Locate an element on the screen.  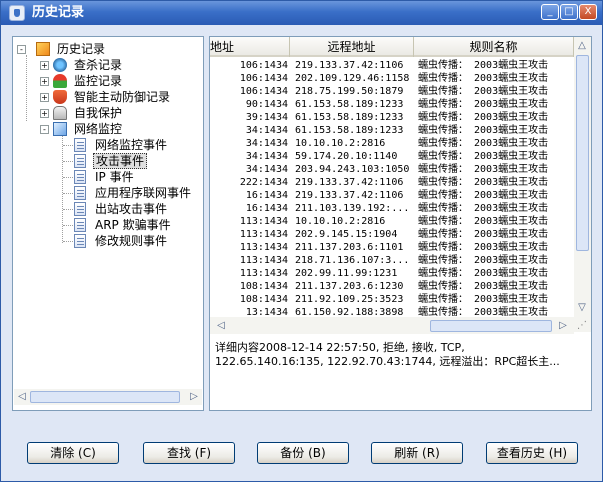
remote-address-cell: 211.137.203.6:1101 is located at coordinates (349, 247).